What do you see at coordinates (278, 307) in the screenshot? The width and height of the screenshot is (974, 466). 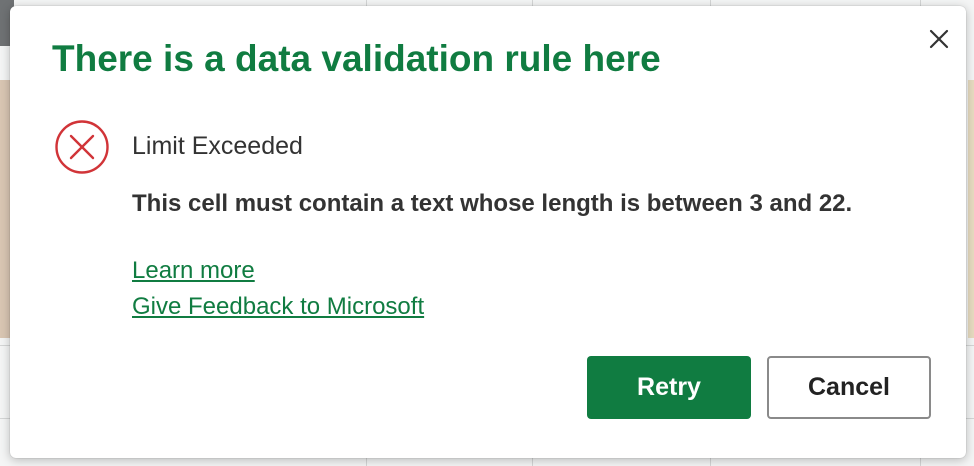 I see `give-feedback-link: Give Feedback to Microsoft` at bounding box center [278, 307].